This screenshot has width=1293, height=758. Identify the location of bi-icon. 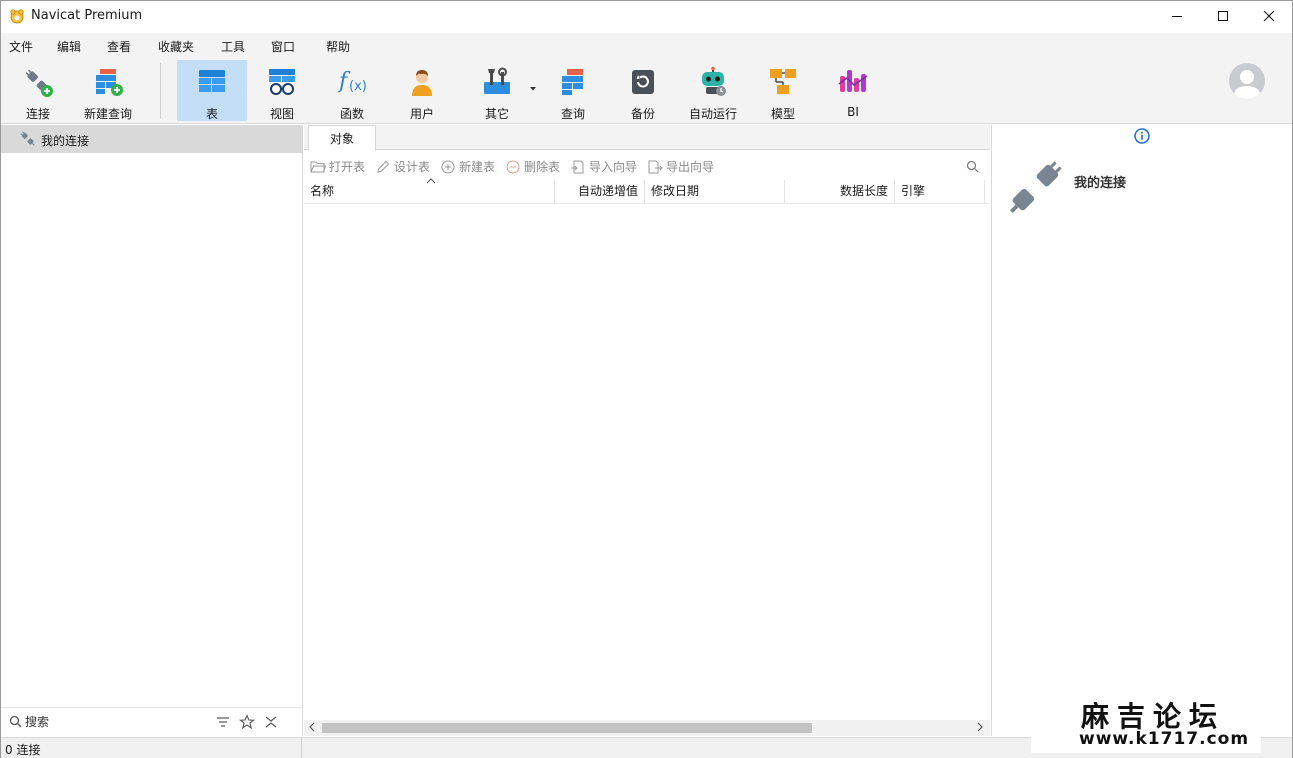
(853, 81).